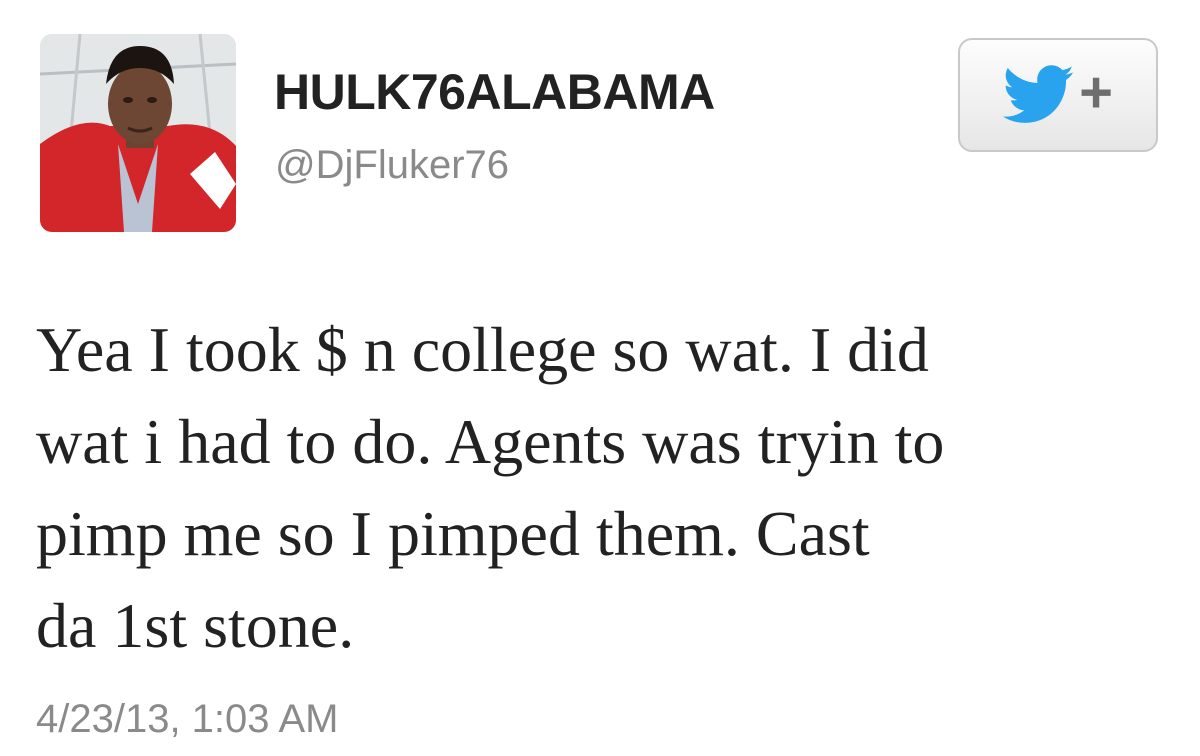  Describe the element at coordinates (187, 719) in the screenshot. I see `tweet-timestamp: 4/23/13, 1:03 AM` at that location.